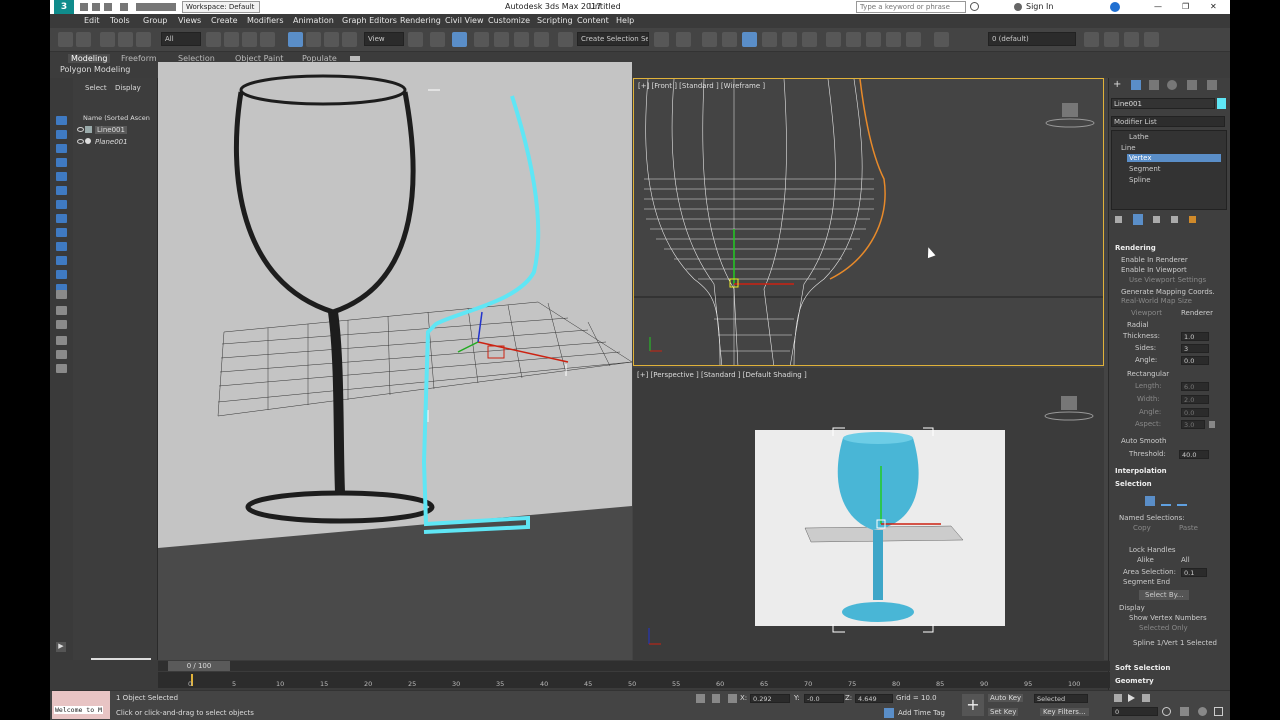  Describe the element at coordinates (61, 354) in the screenshot. I see `filter-funnel-icon` at that location.